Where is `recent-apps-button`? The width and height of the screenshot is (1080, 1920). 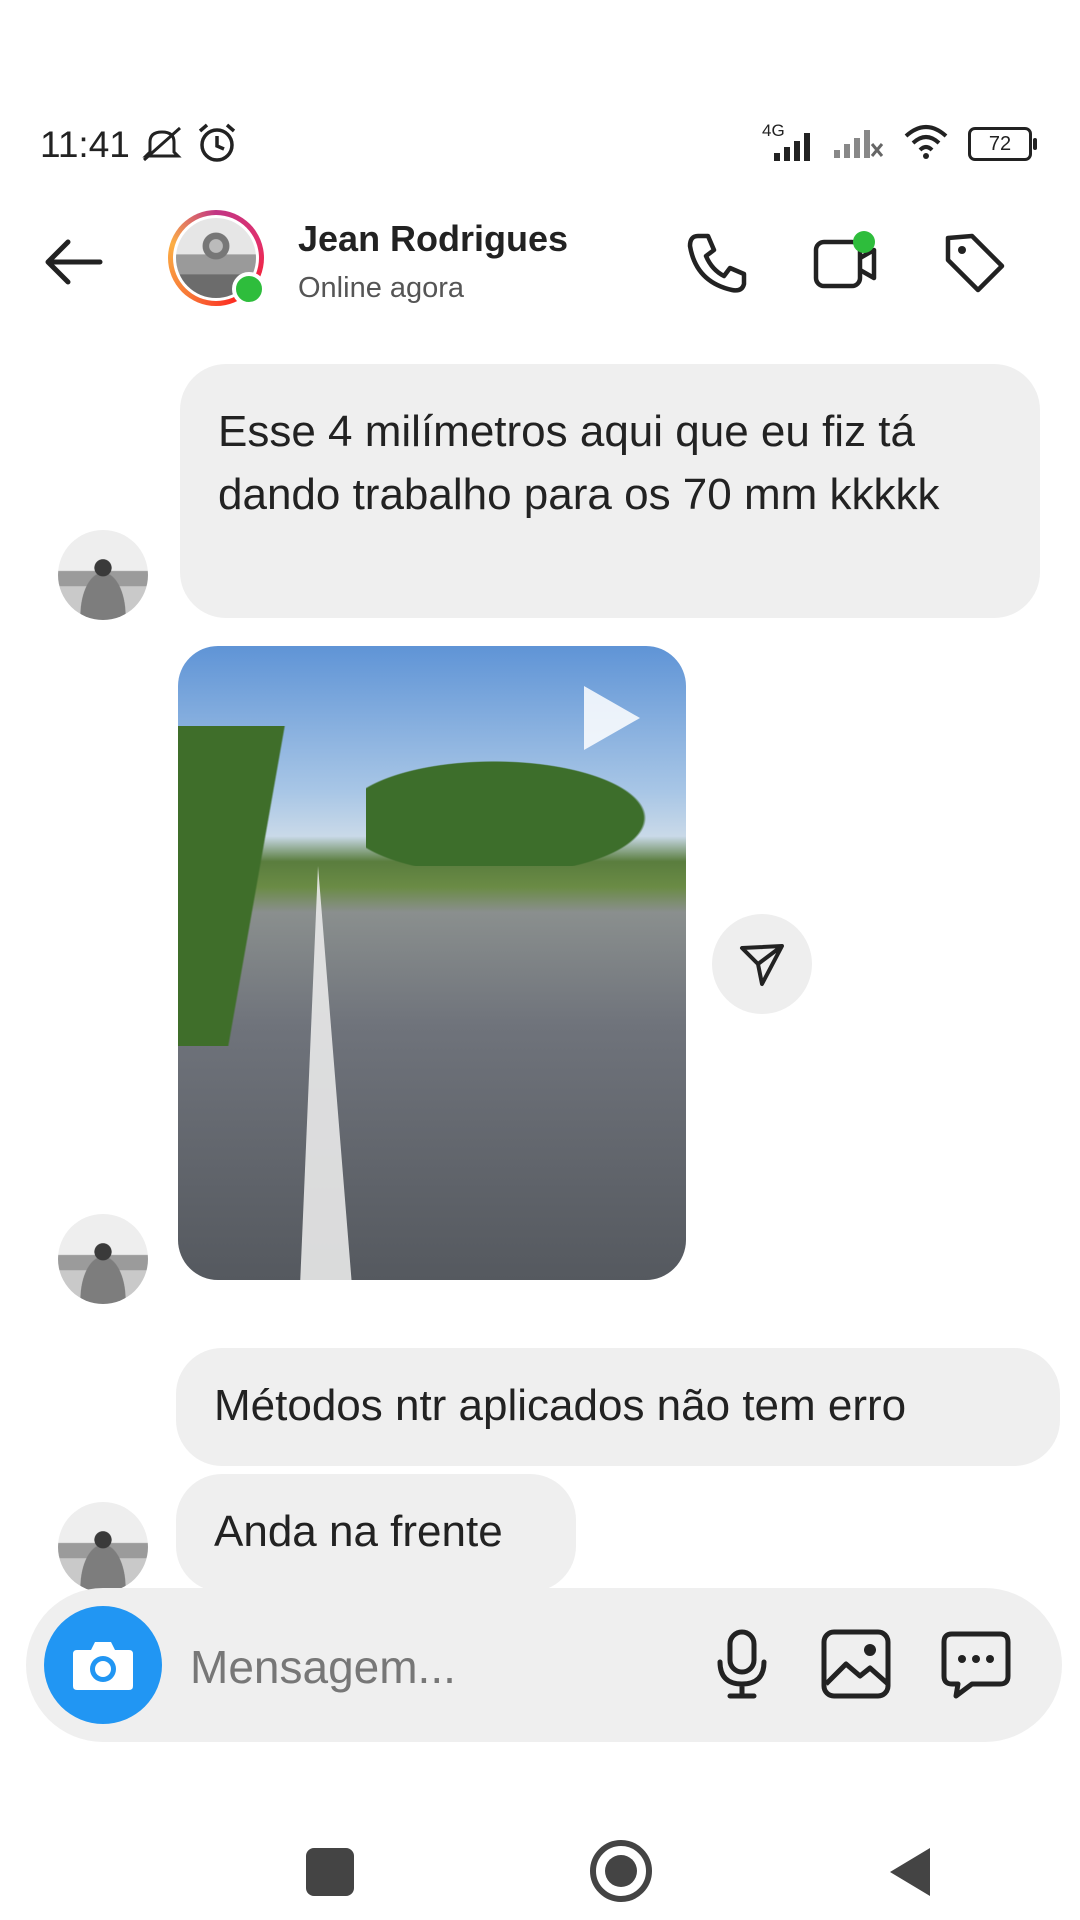
recent-apps-button is located at coordinates (330, 1872).